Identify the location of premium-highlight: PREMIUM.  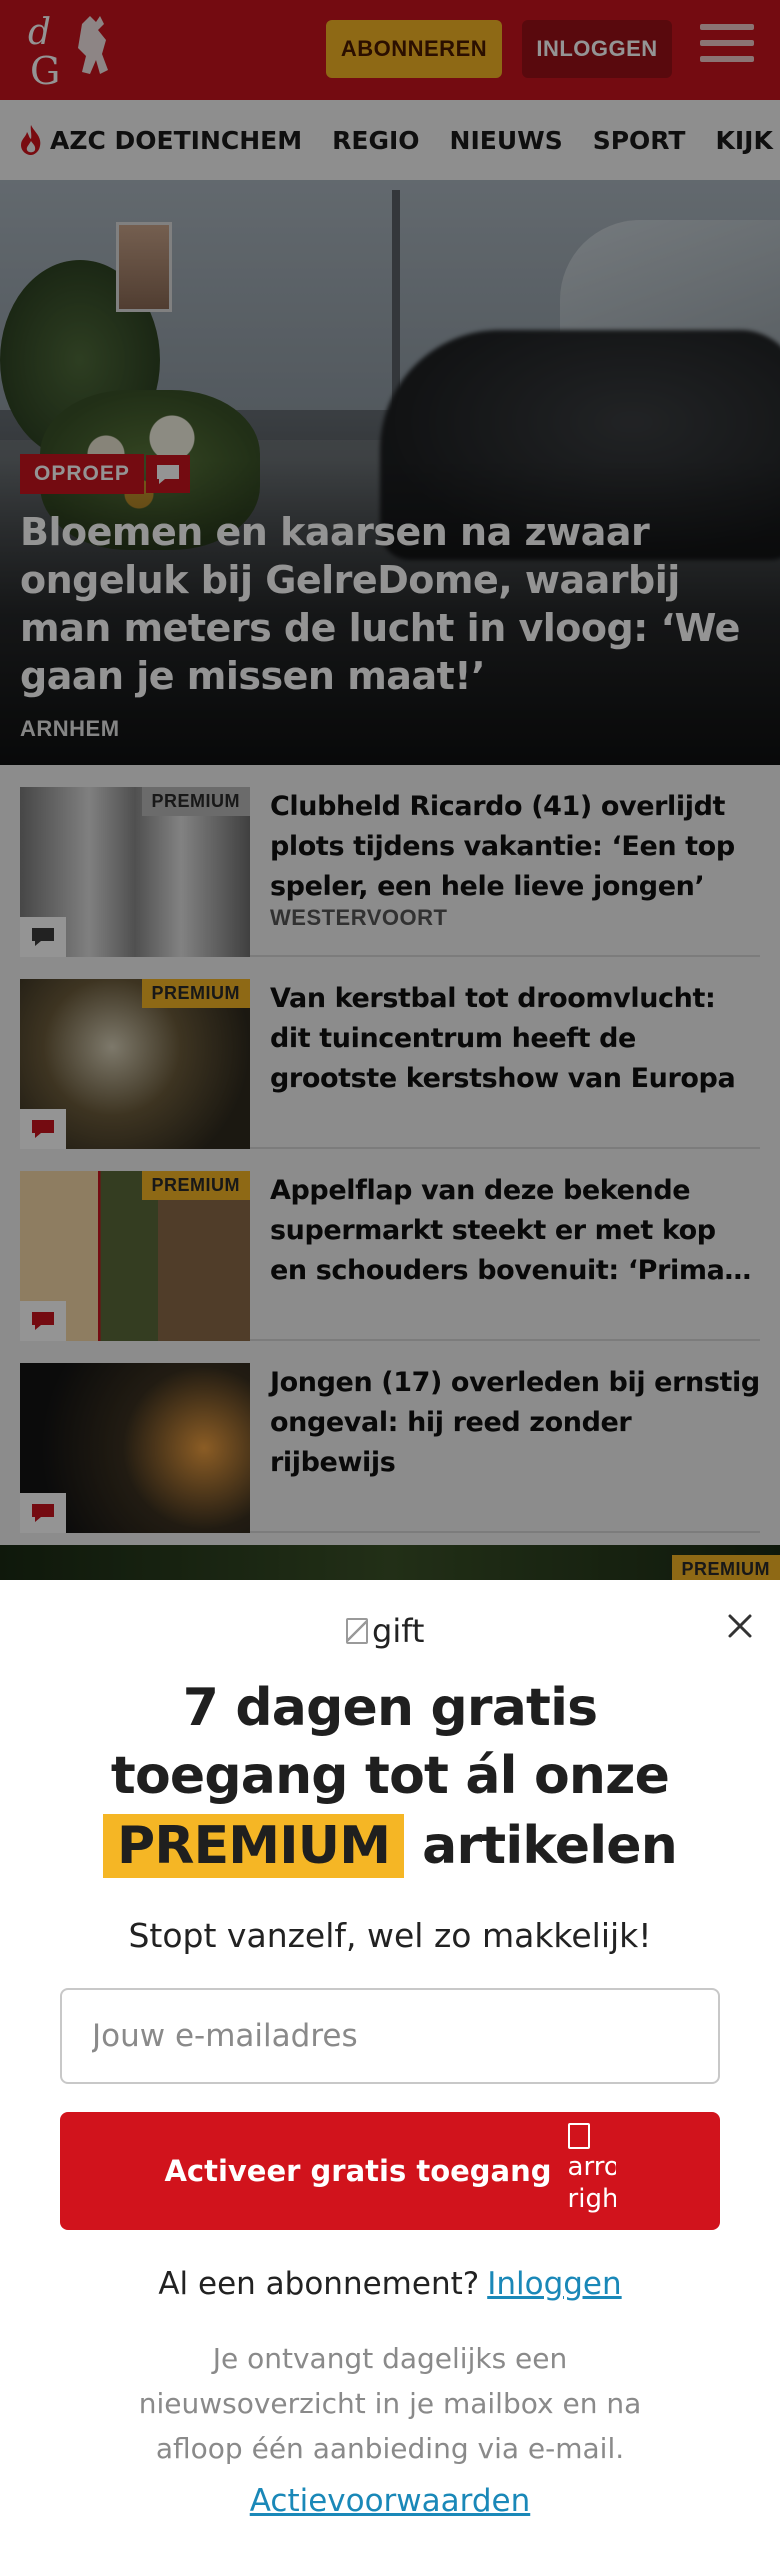
(254, 1846).